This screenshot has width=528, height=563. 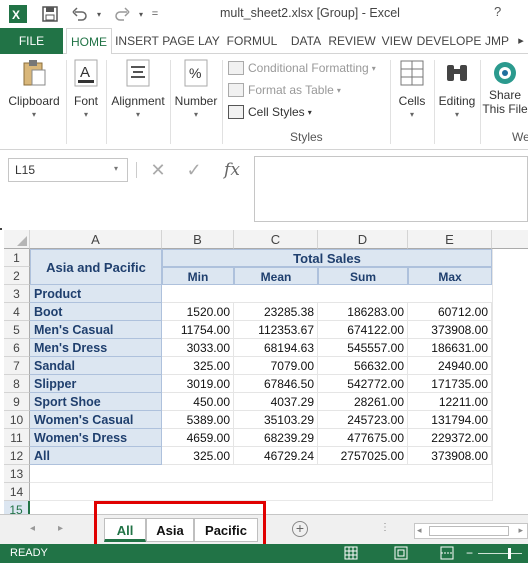 What do you see at coordinates (155, 14) in the screenshot?
I see `customize-quick-access-icon: =` at bounding box center [155, 14].